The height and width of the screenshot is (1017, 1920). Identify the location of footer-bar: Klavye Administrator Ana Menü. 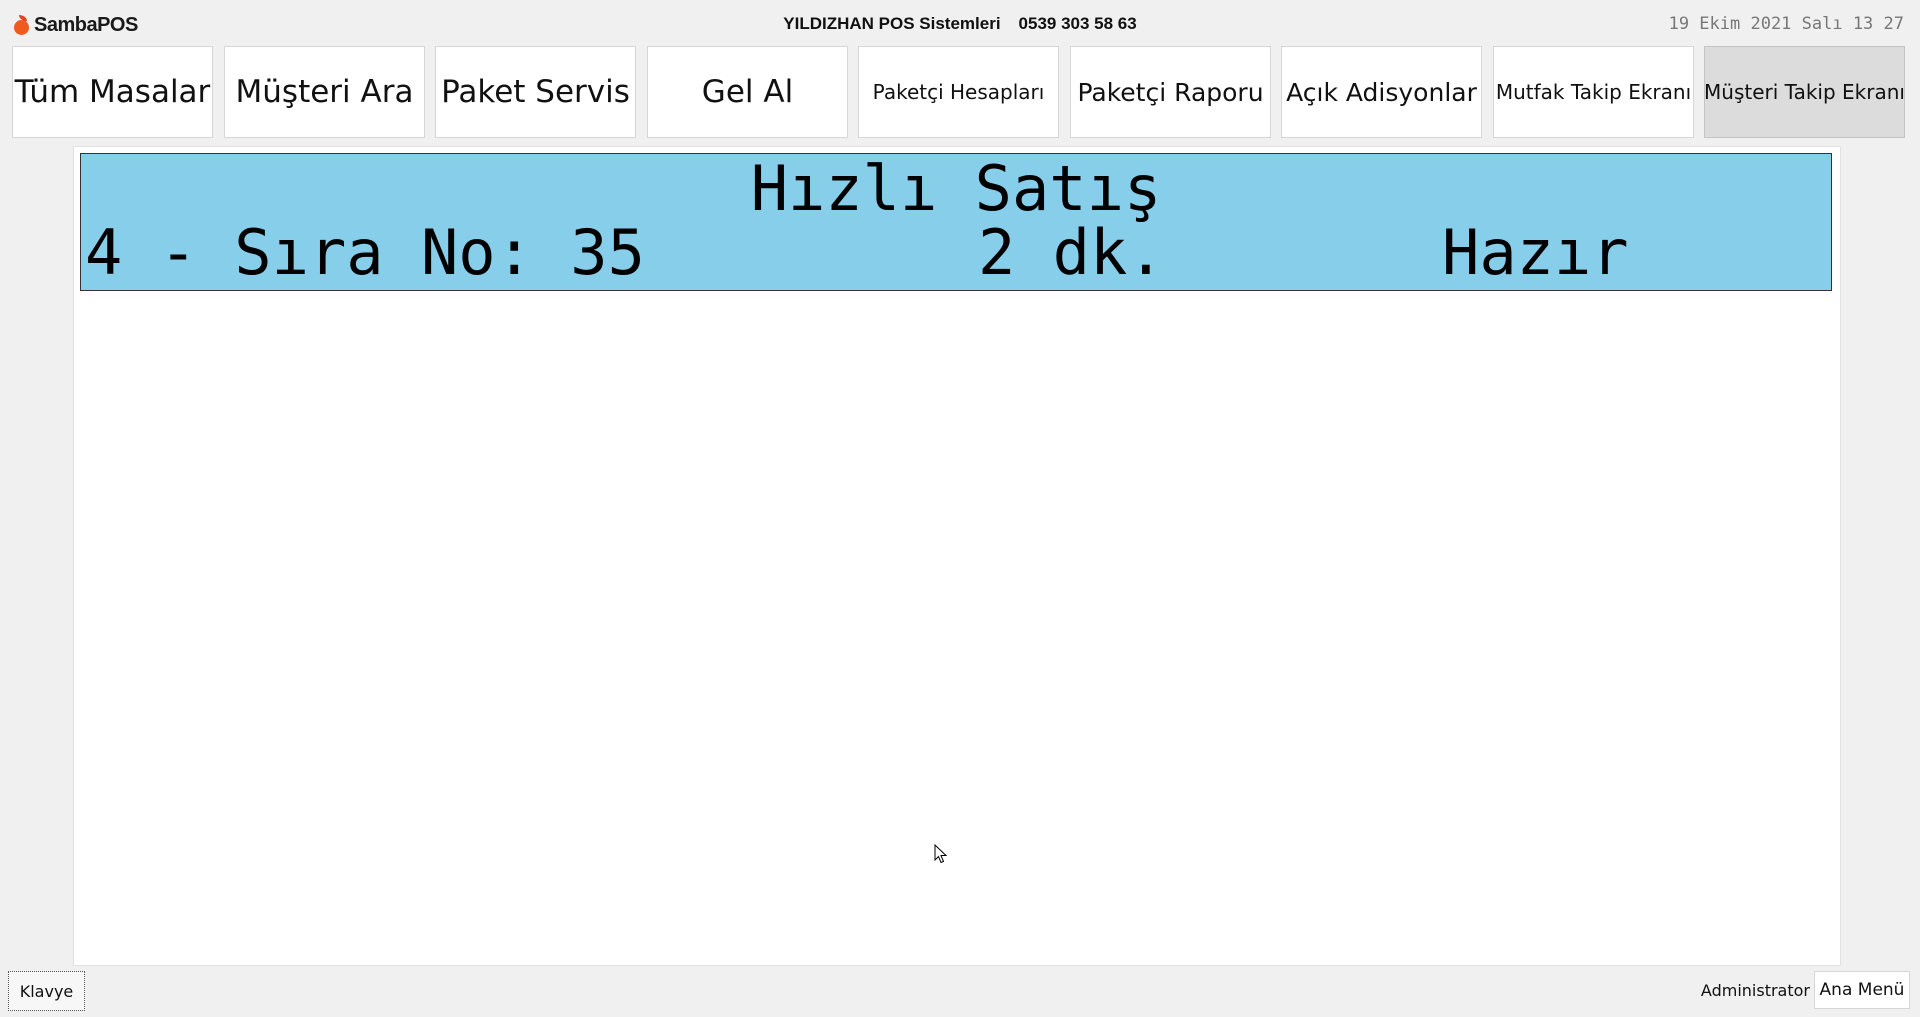
(960, 992).